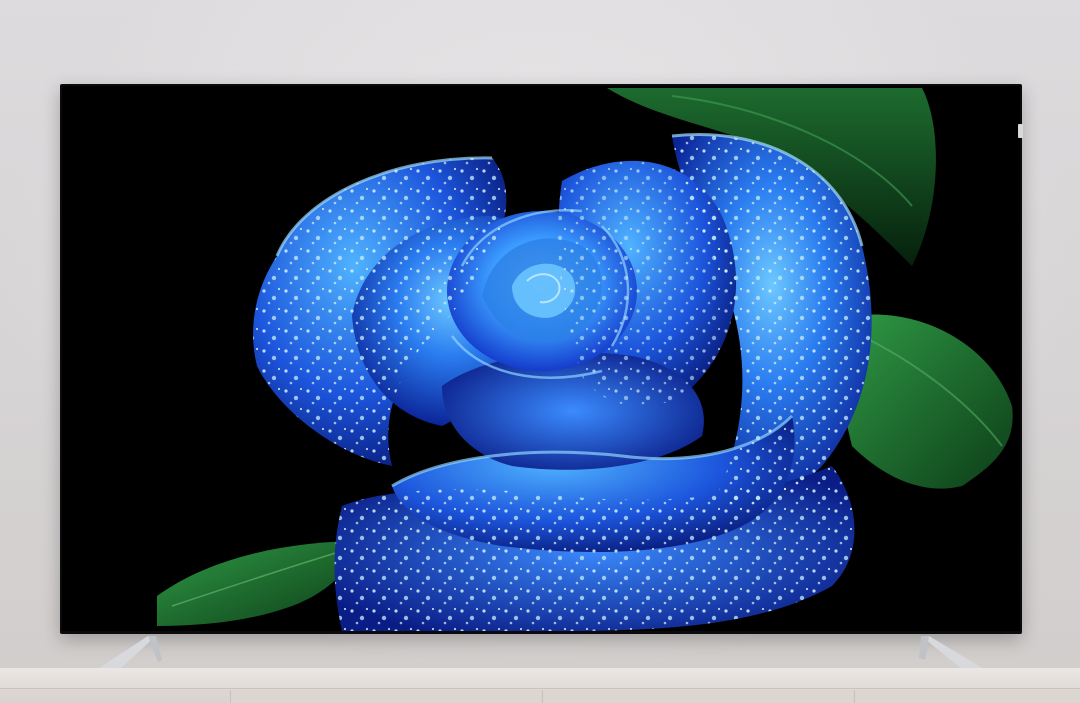  What do you see at coordinates (1020, 131) in the screenshot?
I see `tv-side-button` at bounding box center [1020, 131].